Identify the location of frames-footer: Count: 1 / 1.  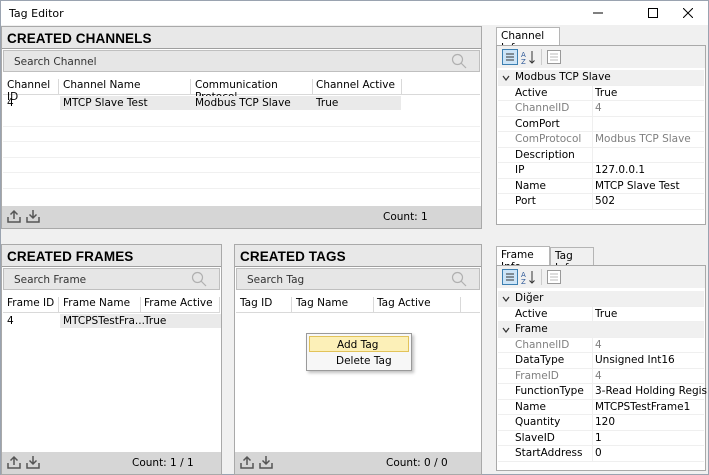
(111, 463).